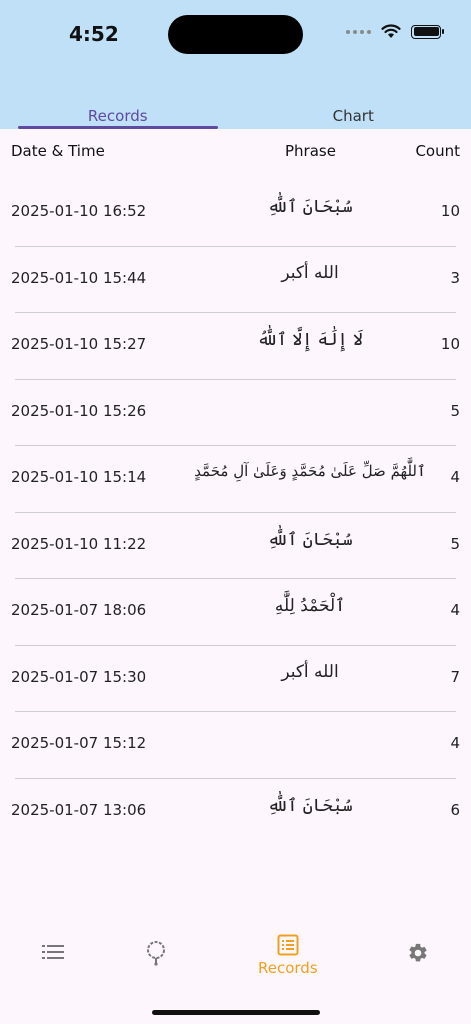 This screenshot has height=1024, width=471. Describe the element at coordinates (79, 211) in the screenshot. I see `row-datetime: 2025-01-10 16:52` at that location.